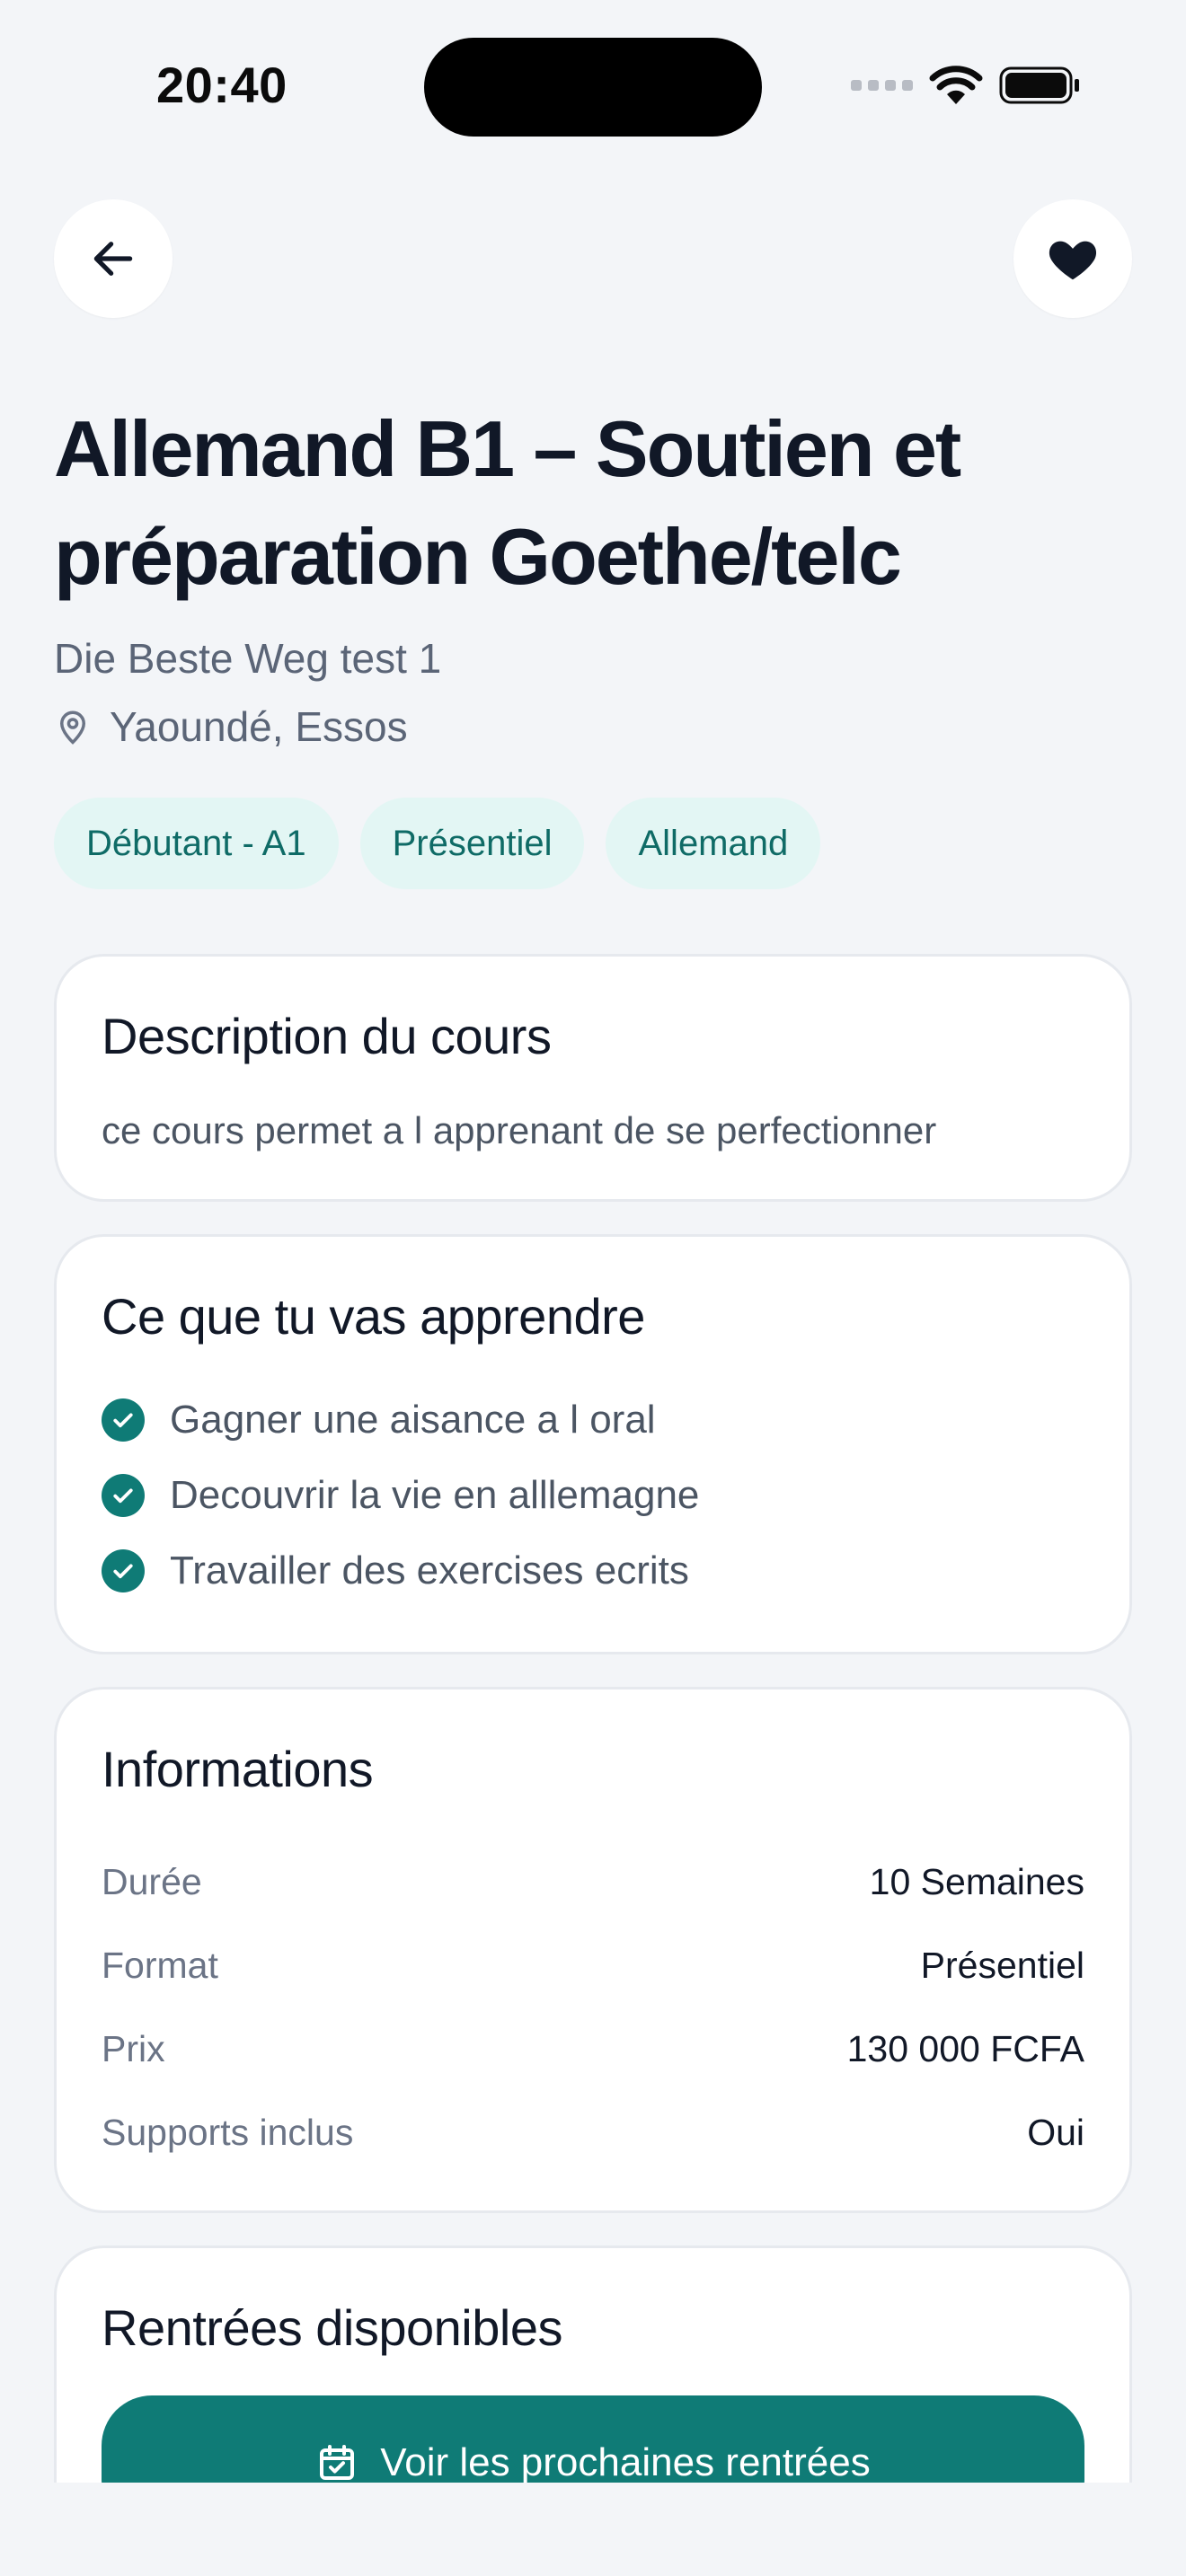  Describe the element at coordinates (625, 2462) in the screenshot. I see `view-intakes-label: Voir les prochaines rentrées` at that location.